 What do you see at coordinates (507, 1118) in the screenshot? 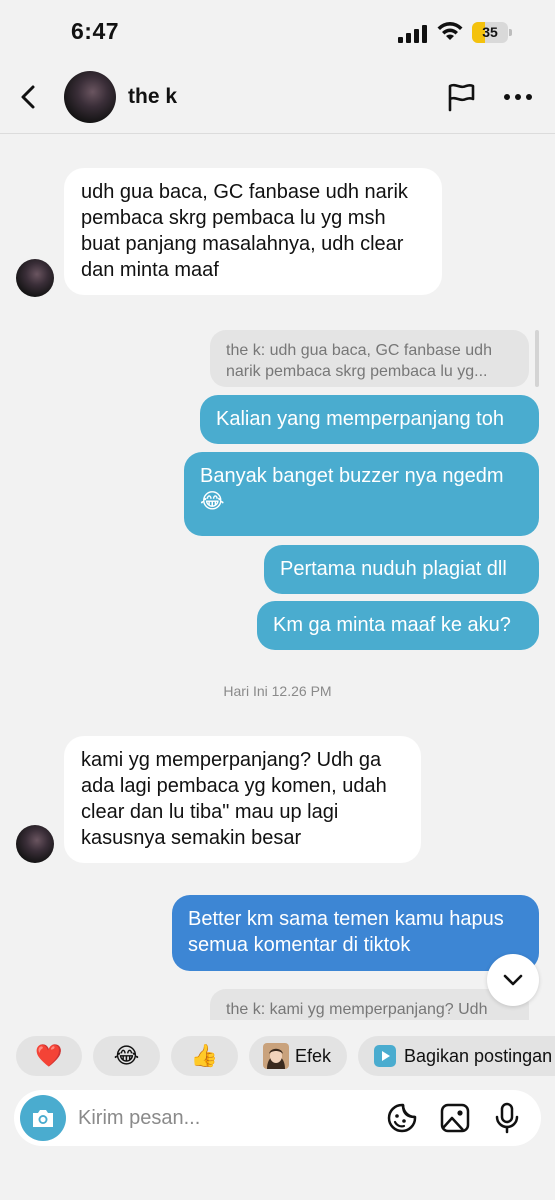
I see `microphone-icon` at bounding box center [507, 1118].